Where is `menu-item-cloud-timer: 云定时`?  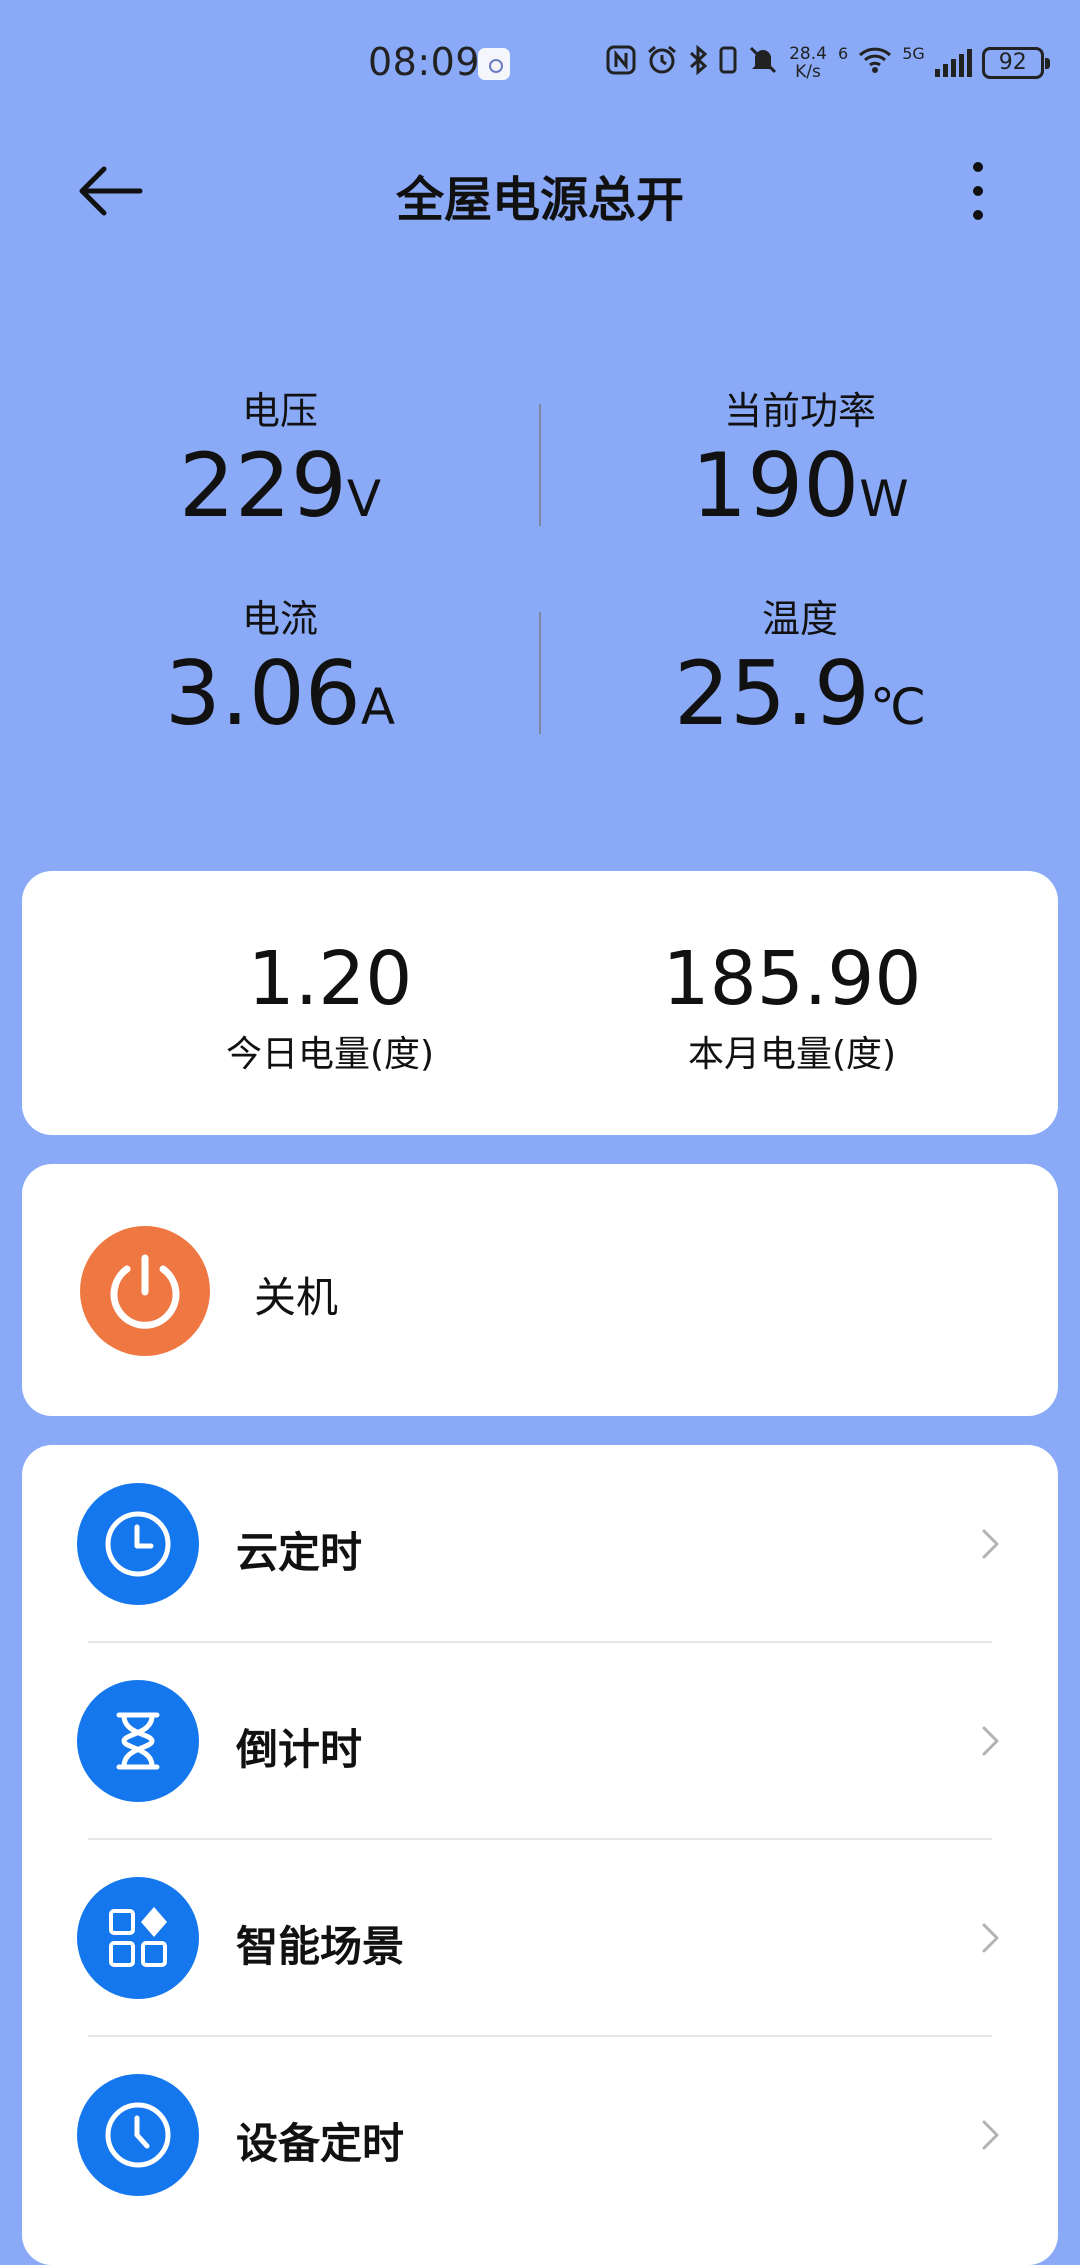
menu-item-cloud-timer: 云定时 is located at coordinates (540, 1543).